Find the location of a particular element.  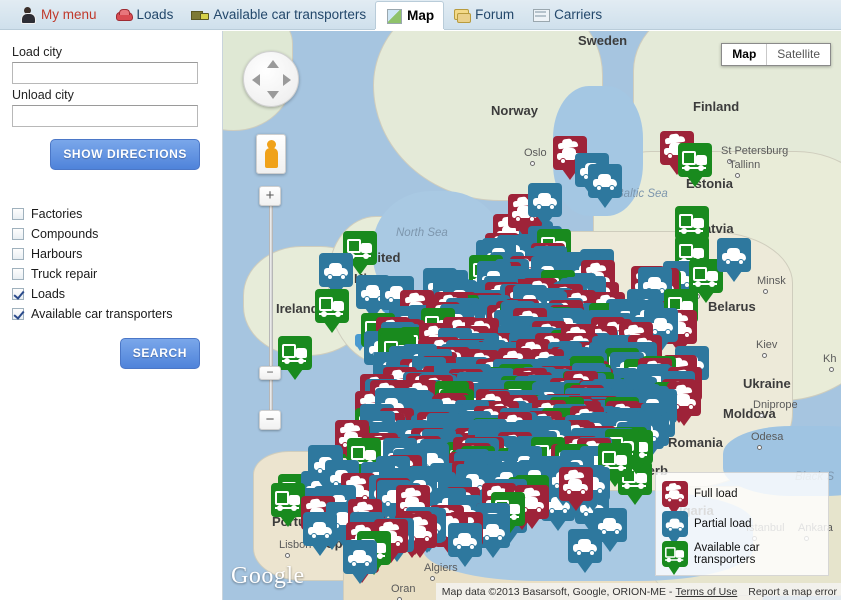

search-button: SEARCH is located at coordinates (159, 353).